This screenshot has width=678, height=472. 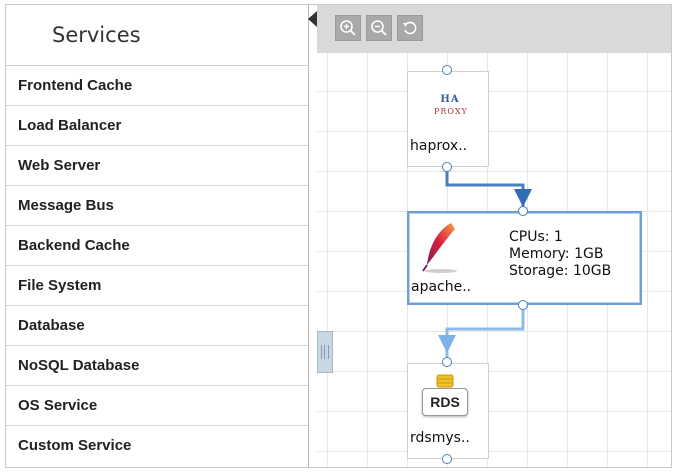 What do you see at coordinates (157, 406) in the screenshot?
I see `sidebar-item-os-service: OS Service` at bounding box center [157, 406].